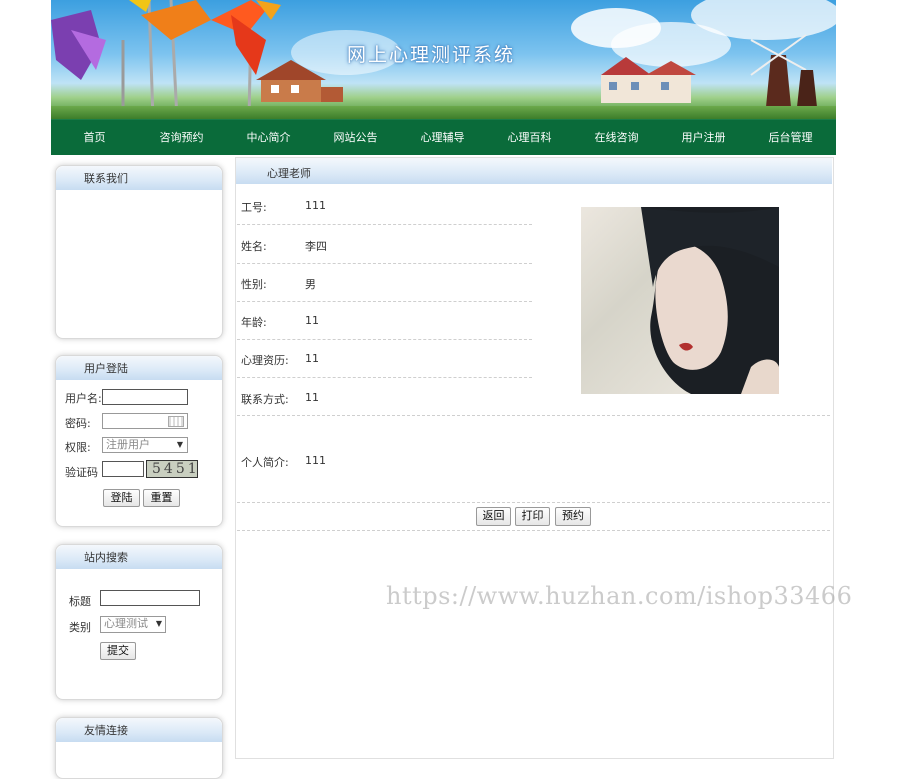 This screenshot has width=900, height=779. Describe the element at coordinates (790, 137) in the screenshot. I see `nav-item-admin: 后台管理` at that location.